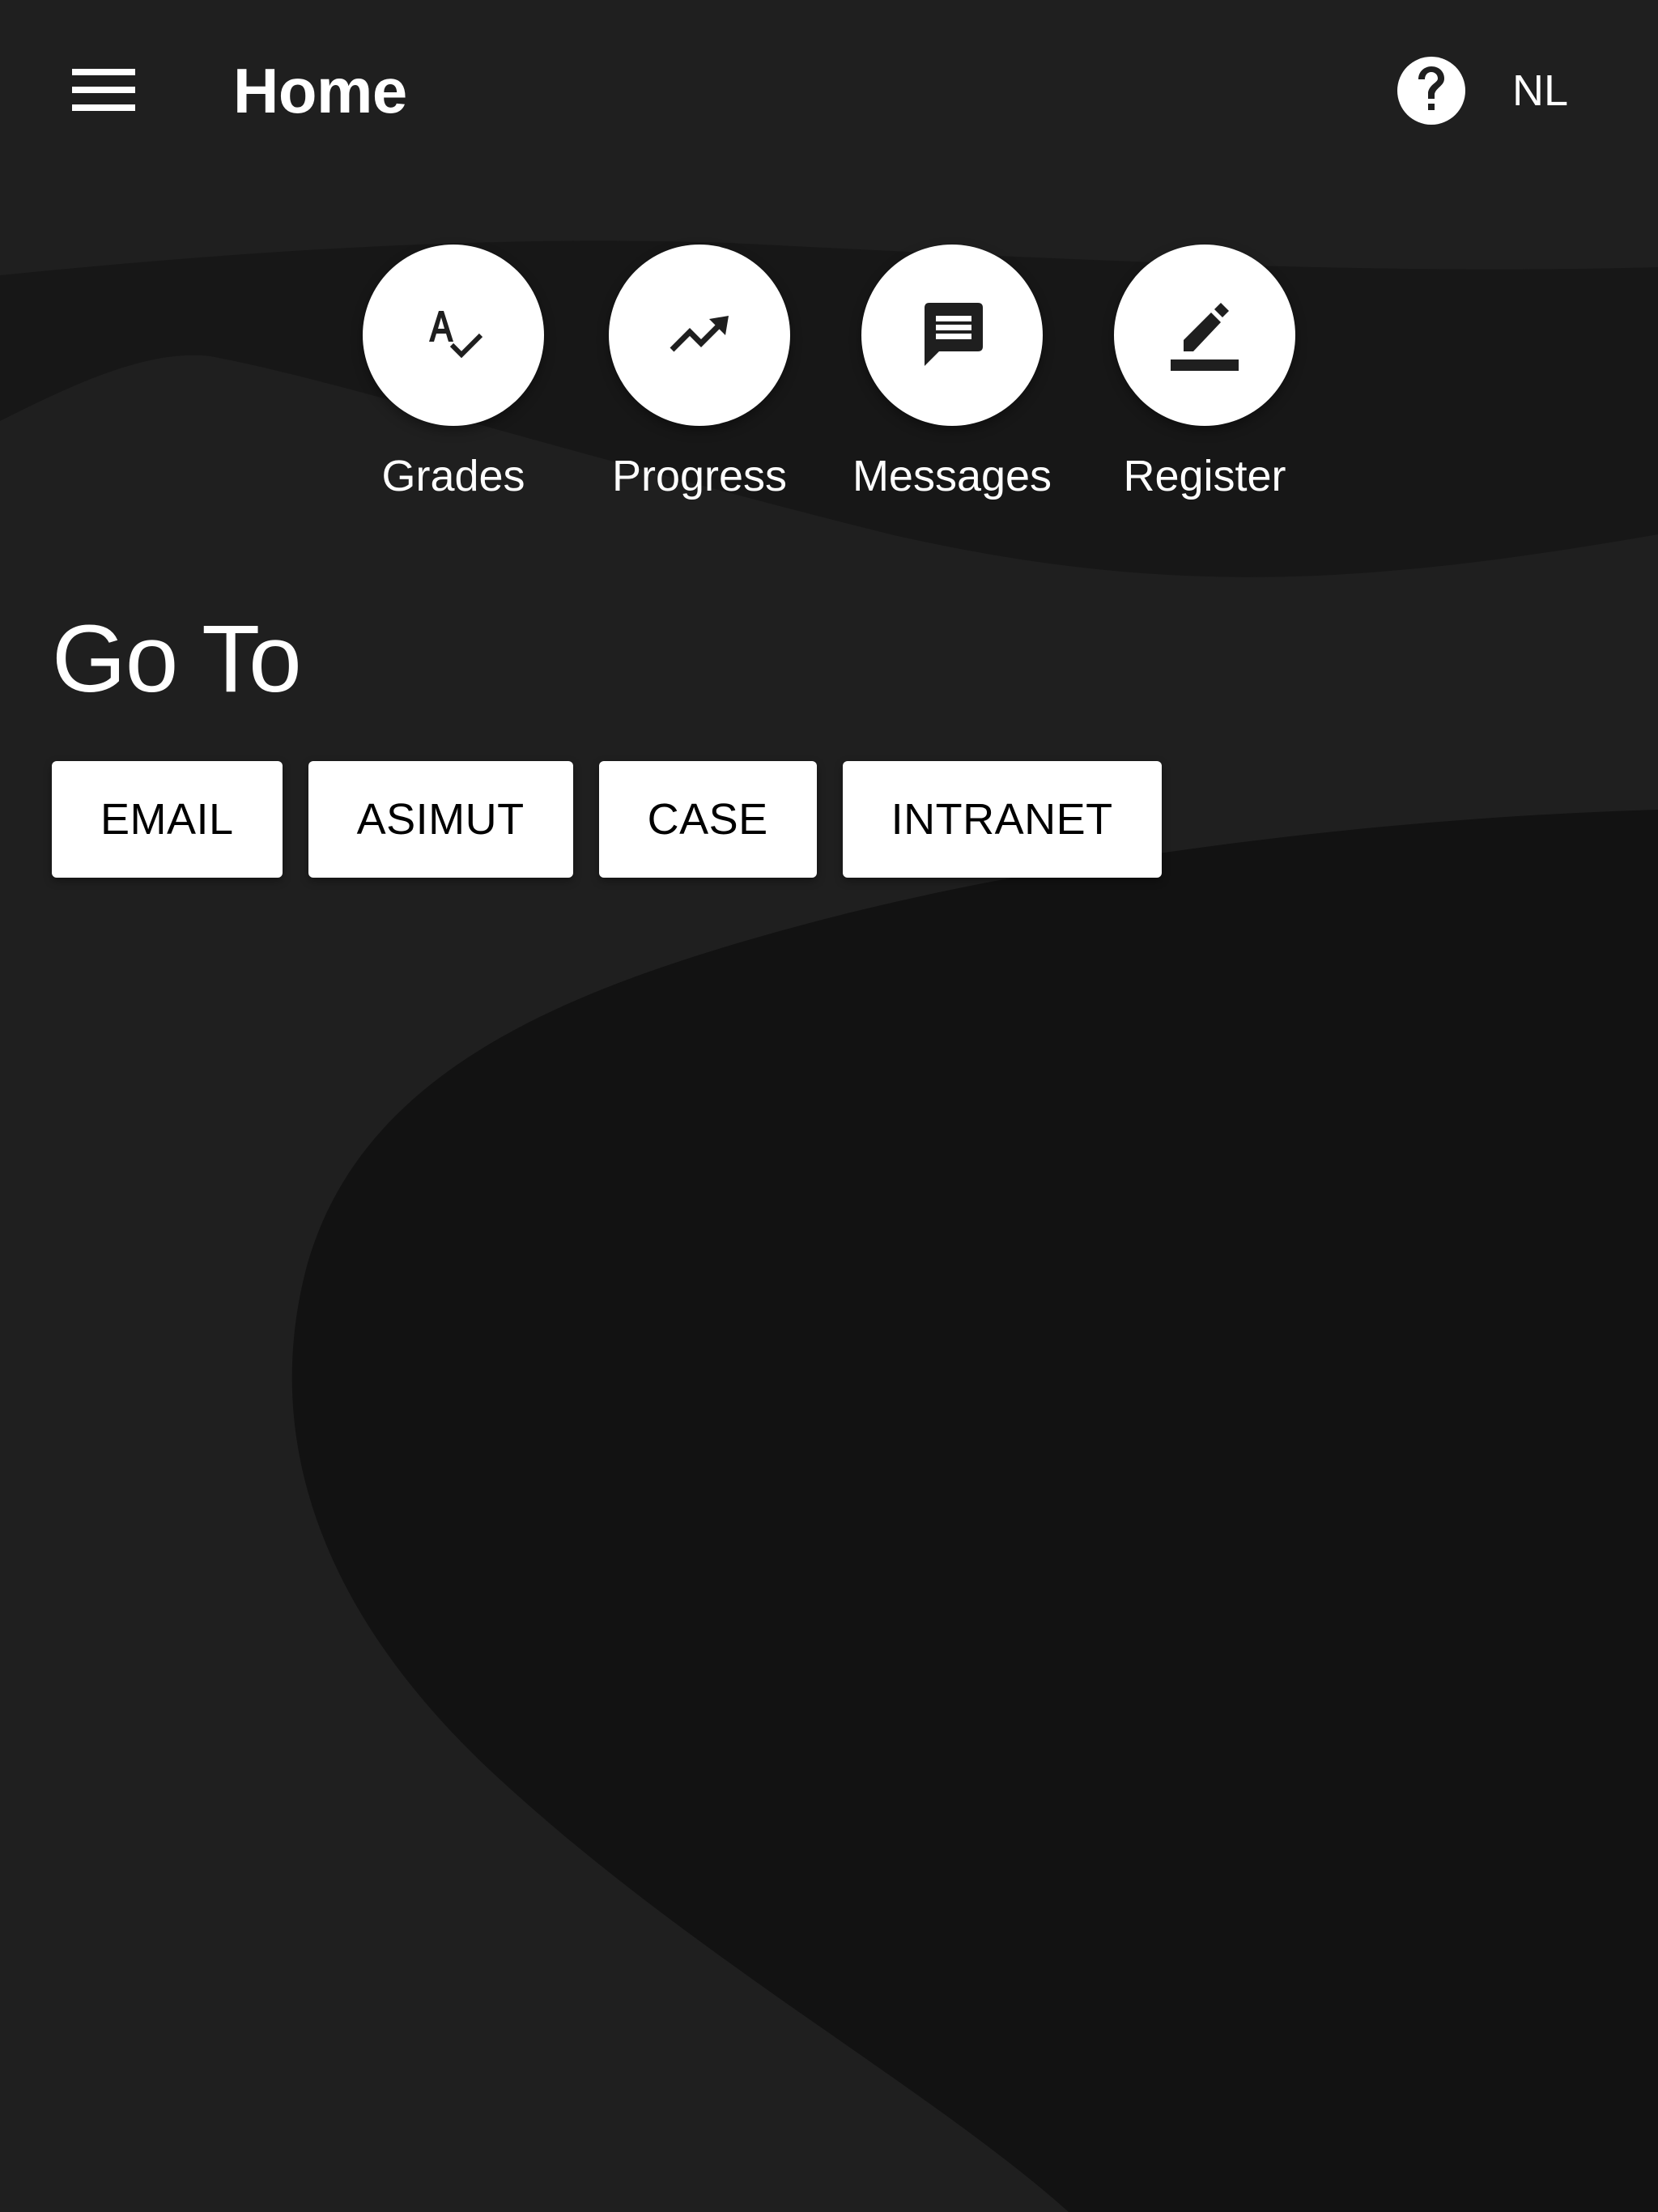 This screenshot has width=1658, height=2212. I want to click on language-toggle: NL, so click(1540, 90).